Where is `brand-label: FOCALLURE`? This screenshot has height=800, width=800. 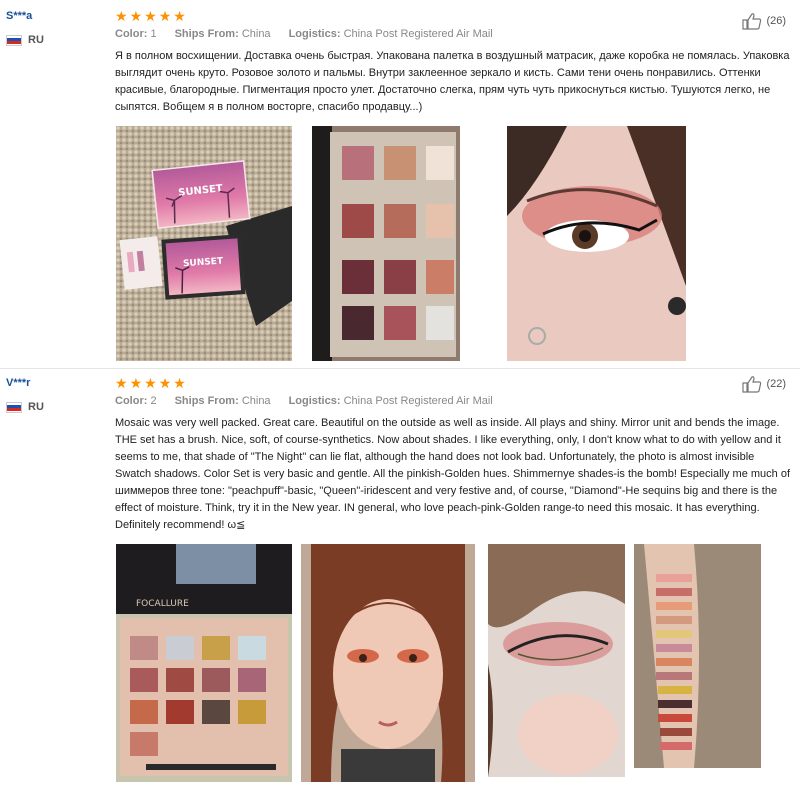 brand-label: FOCALLURE is located at coordinates (162, 604).